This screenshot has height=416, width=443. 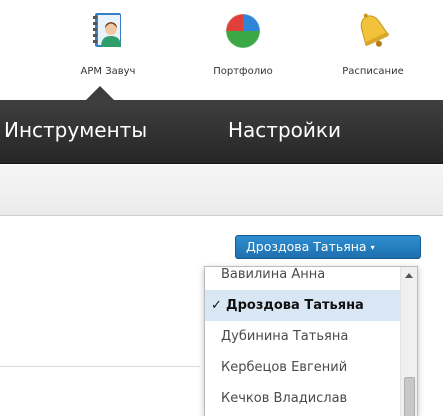 I want to click on user-select-button: Дроздова Татьяна ▾, so click(x=328, y=247).